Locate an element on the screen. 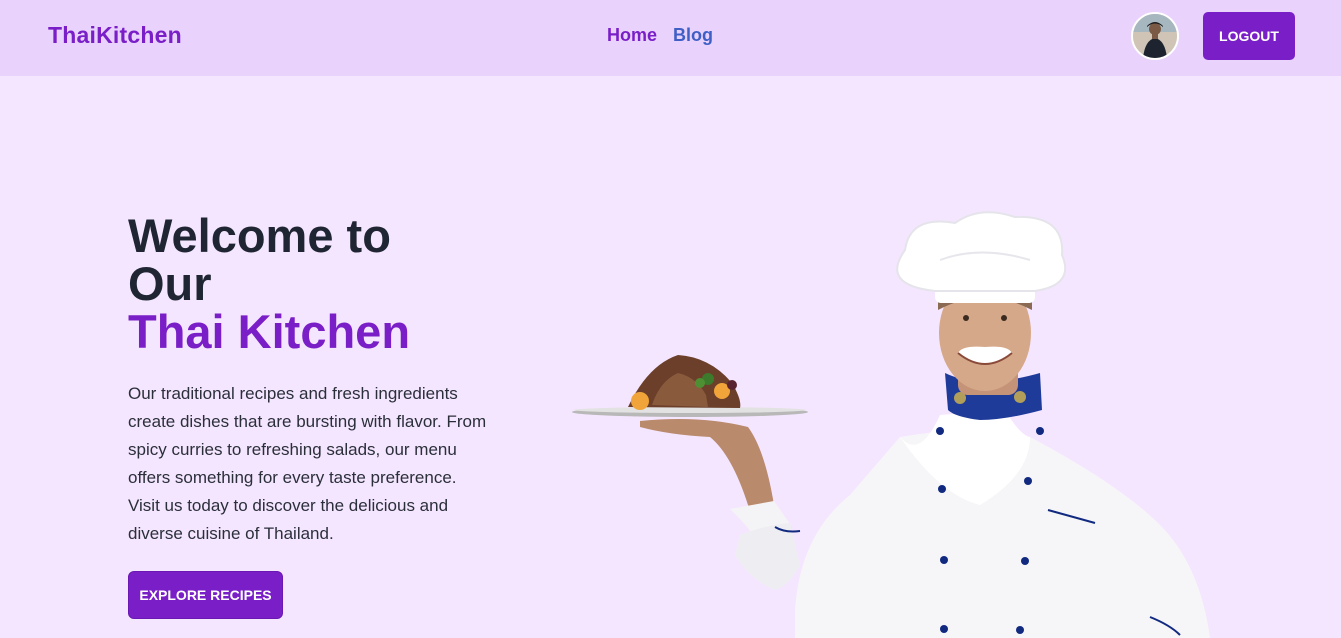 The width and height of the screenshot is (1341, 638). hero-title-line1: Welcome to is located at coordinates (259, 235).